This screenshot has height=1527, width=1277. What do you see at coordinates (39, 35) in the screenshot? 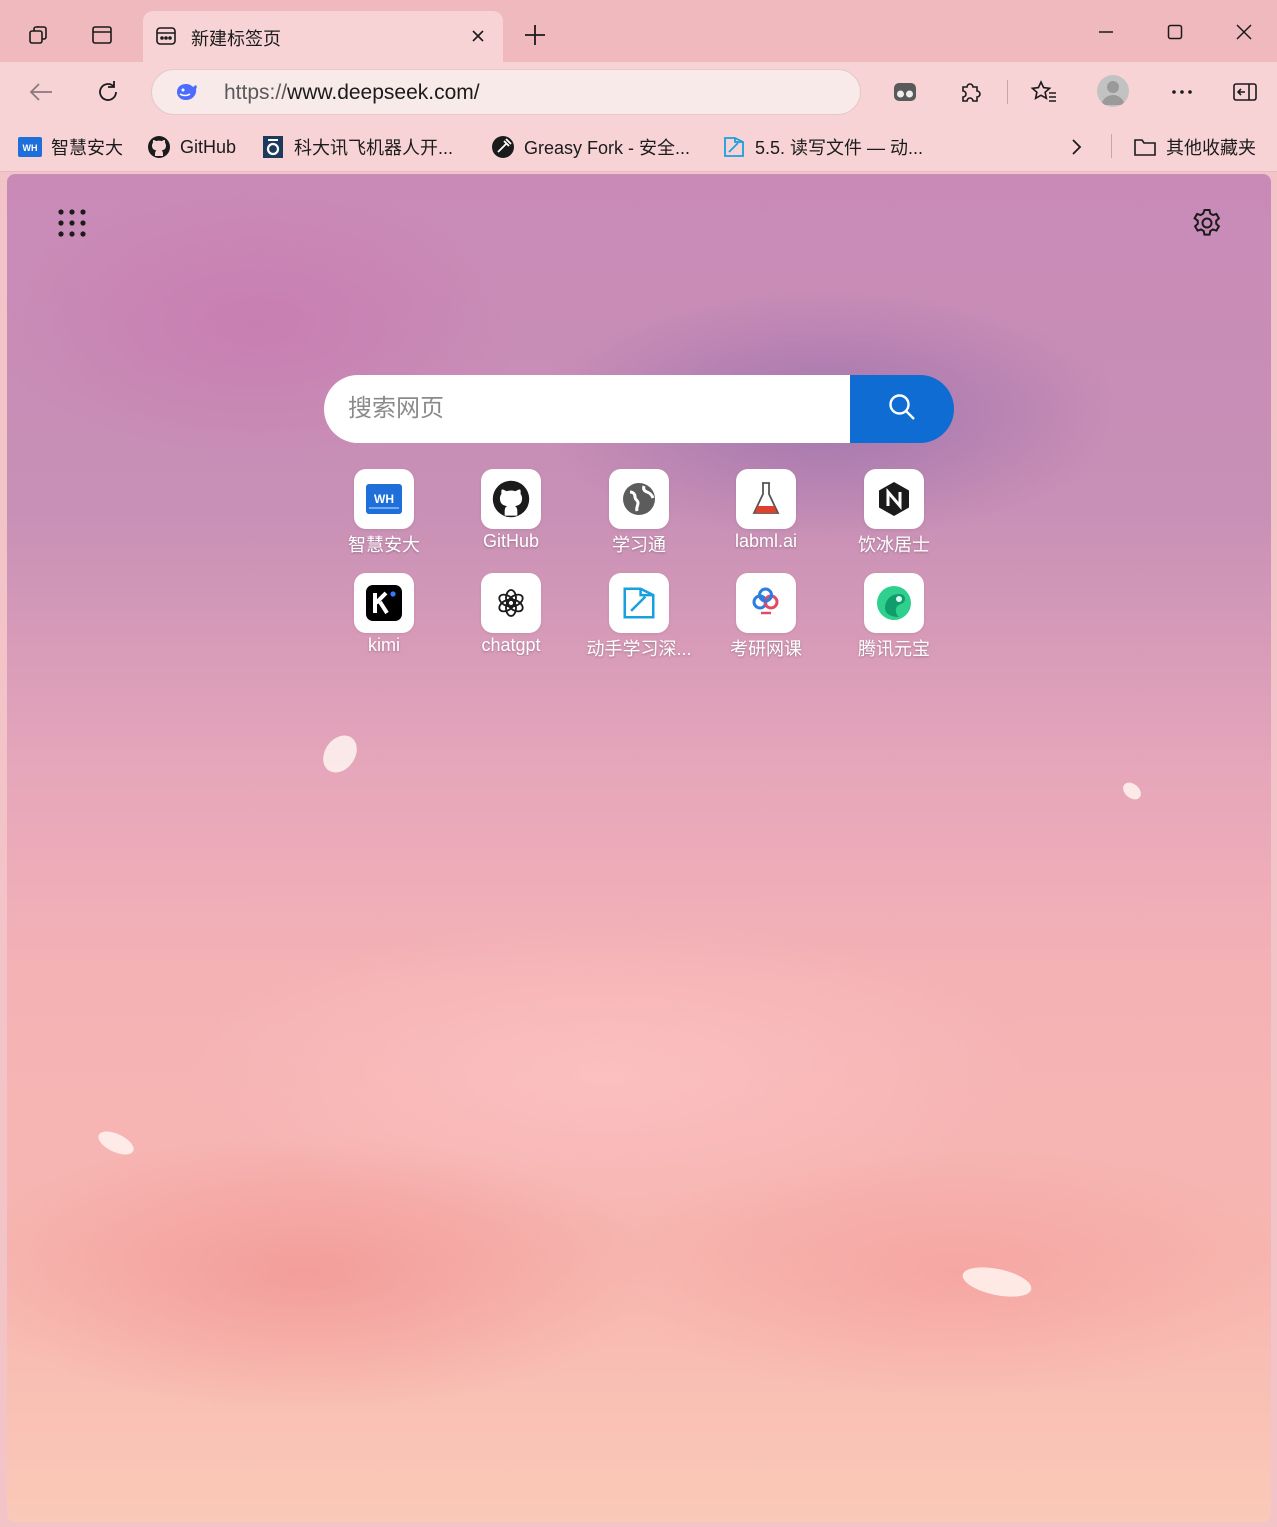
I see `workspaces-icon` at bounding box center [39, 35].